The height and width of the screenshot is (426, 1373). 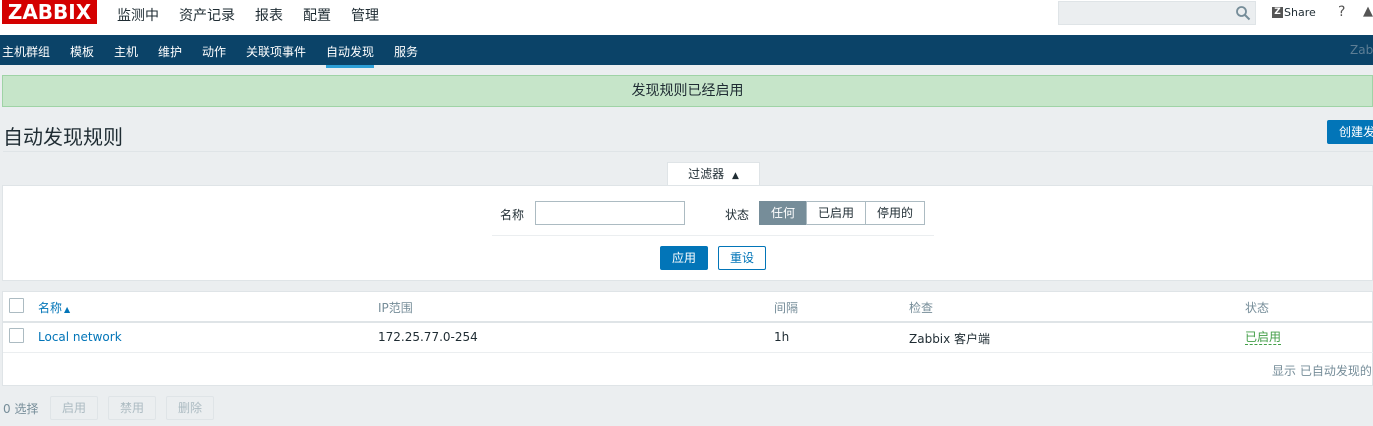 What do you see at coordinates (1341, 12) in the screenshot?
I see `help-icon: ?` at bounding box center [1341, 12].